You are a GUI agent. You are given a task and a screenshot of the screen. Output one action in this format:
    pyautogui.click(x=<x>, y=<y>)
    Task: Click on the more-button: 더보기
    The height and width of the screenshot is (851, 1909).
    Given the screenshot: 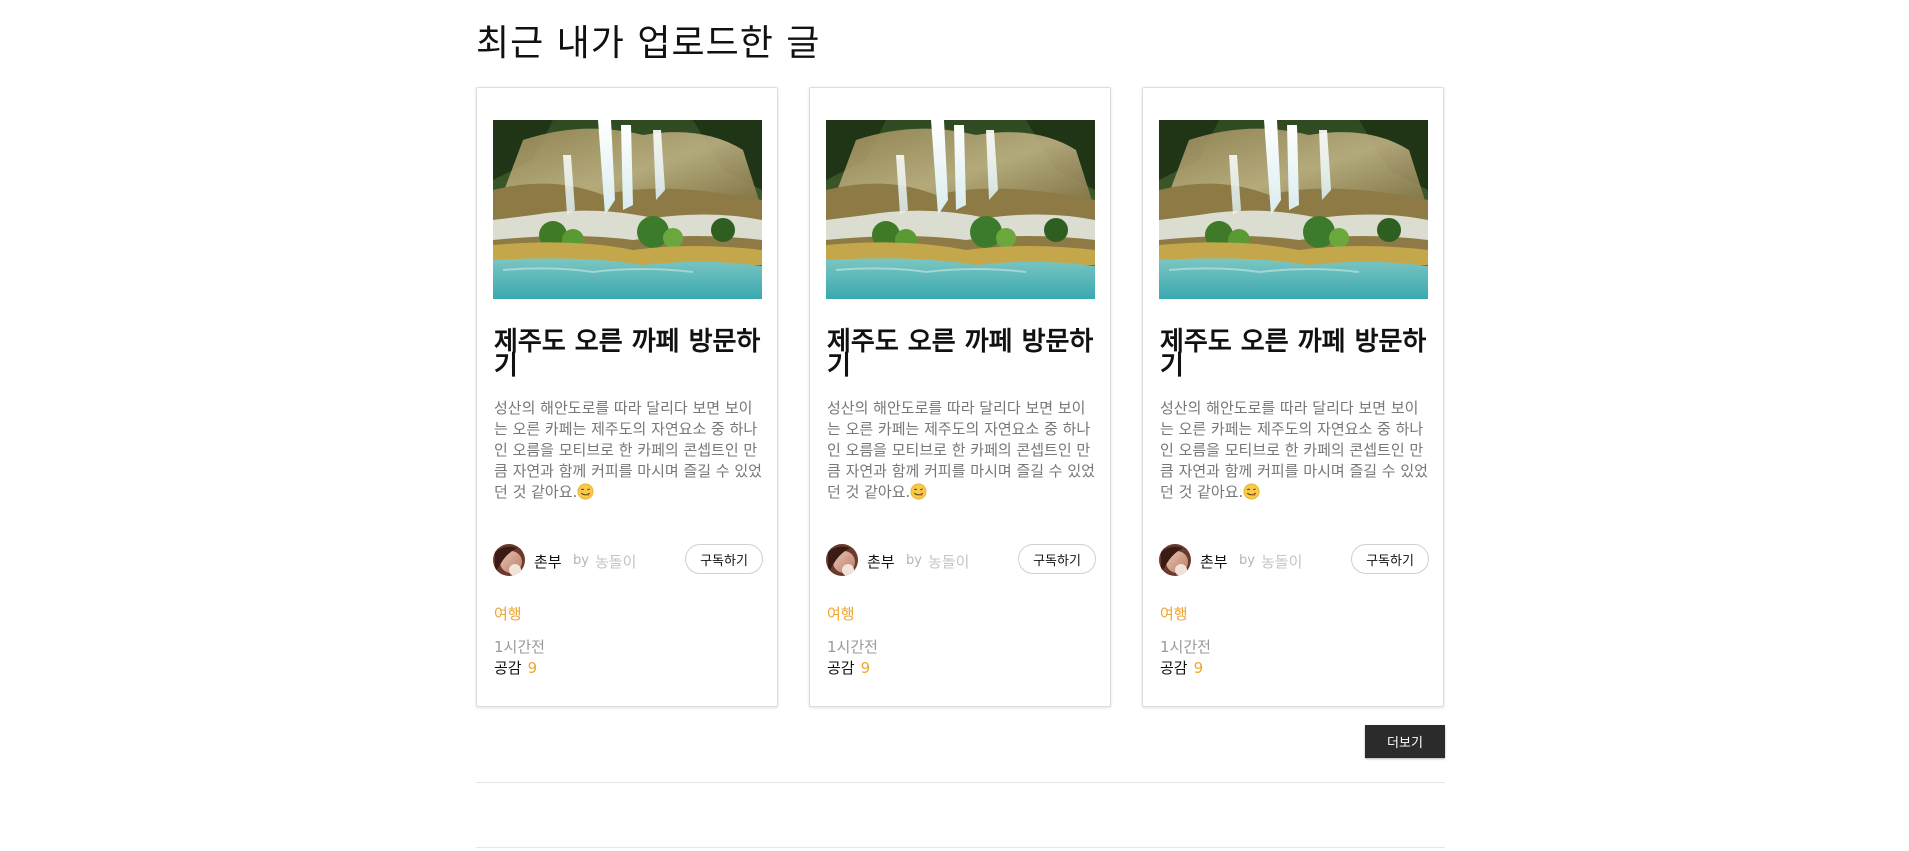 What is the action you would take?
    pyautogui.click(x=1405, y=741)
    